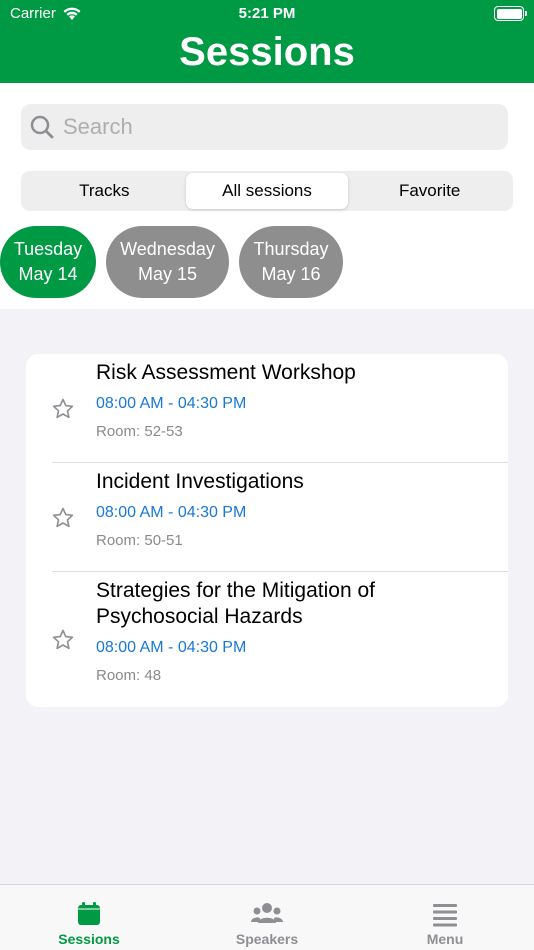 This screenshot has height=950, width=534. Describe the element at coordinates (200, 481) in the screenshot. I see `session-title: Incident Investigations` at that location.